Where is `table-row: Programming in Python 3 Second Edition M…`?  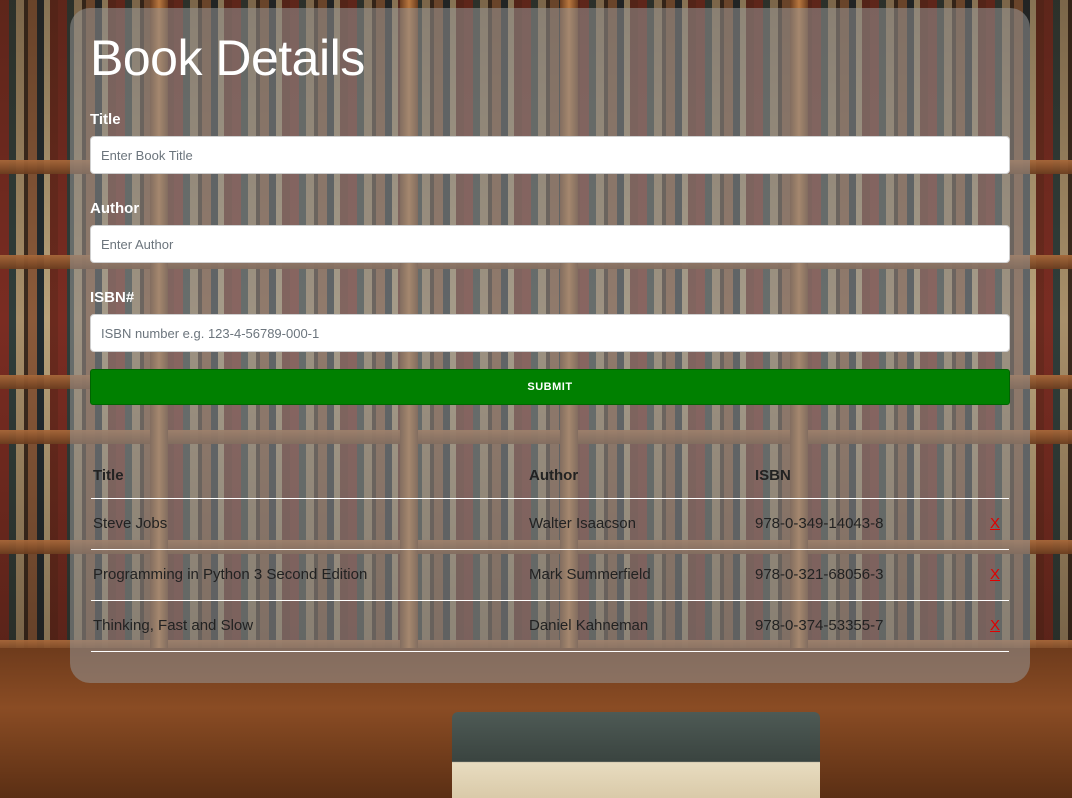
table-row: Programming in Python 3 Second Edition M… is located at coordinates (550, 575).